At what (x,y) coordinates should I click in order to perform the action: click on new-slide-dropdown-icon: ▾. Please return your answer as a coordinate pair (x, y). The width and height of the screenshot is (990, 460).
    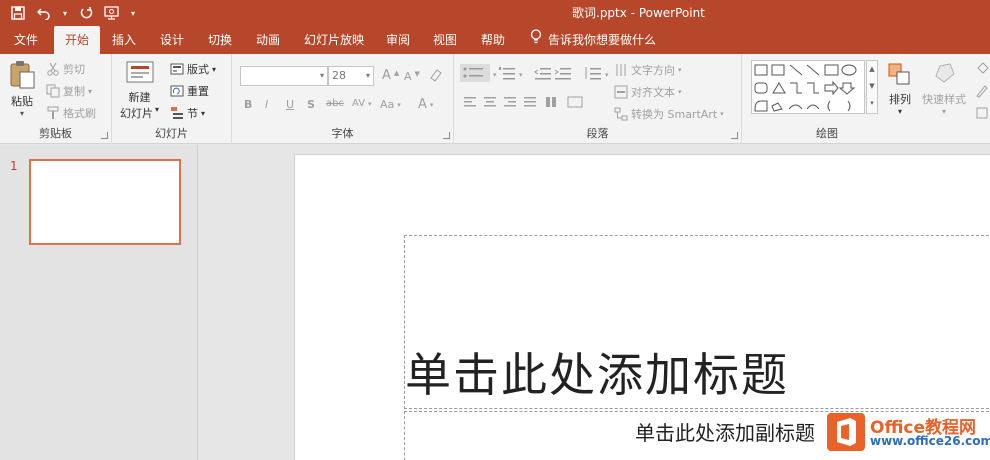
    Looking at the image, I should click on (157, 109).